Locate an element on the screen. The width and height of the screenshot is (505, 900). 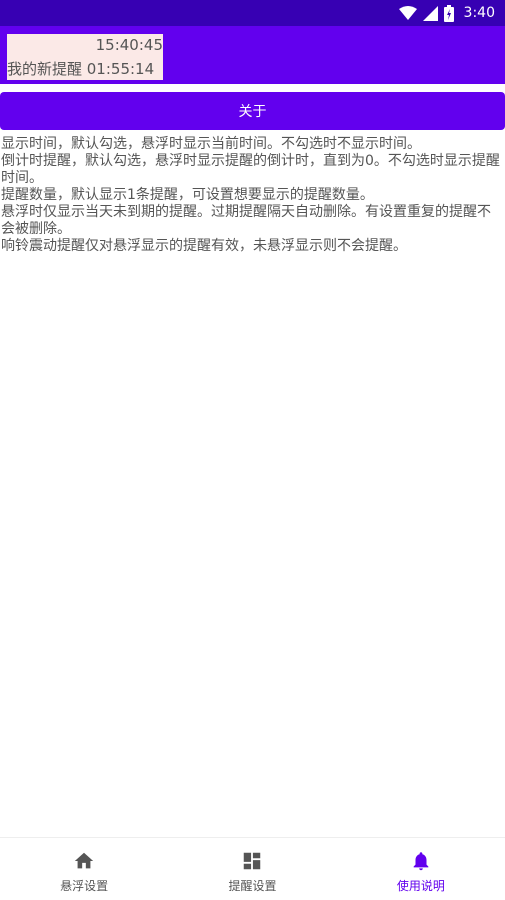
instruction-float-scope: 悬浮时仅显示当天未到期的提醒。过期提醒隔天自动删除。有设置重复的提醒不会被删除。 is located at coordinates (246, 220).